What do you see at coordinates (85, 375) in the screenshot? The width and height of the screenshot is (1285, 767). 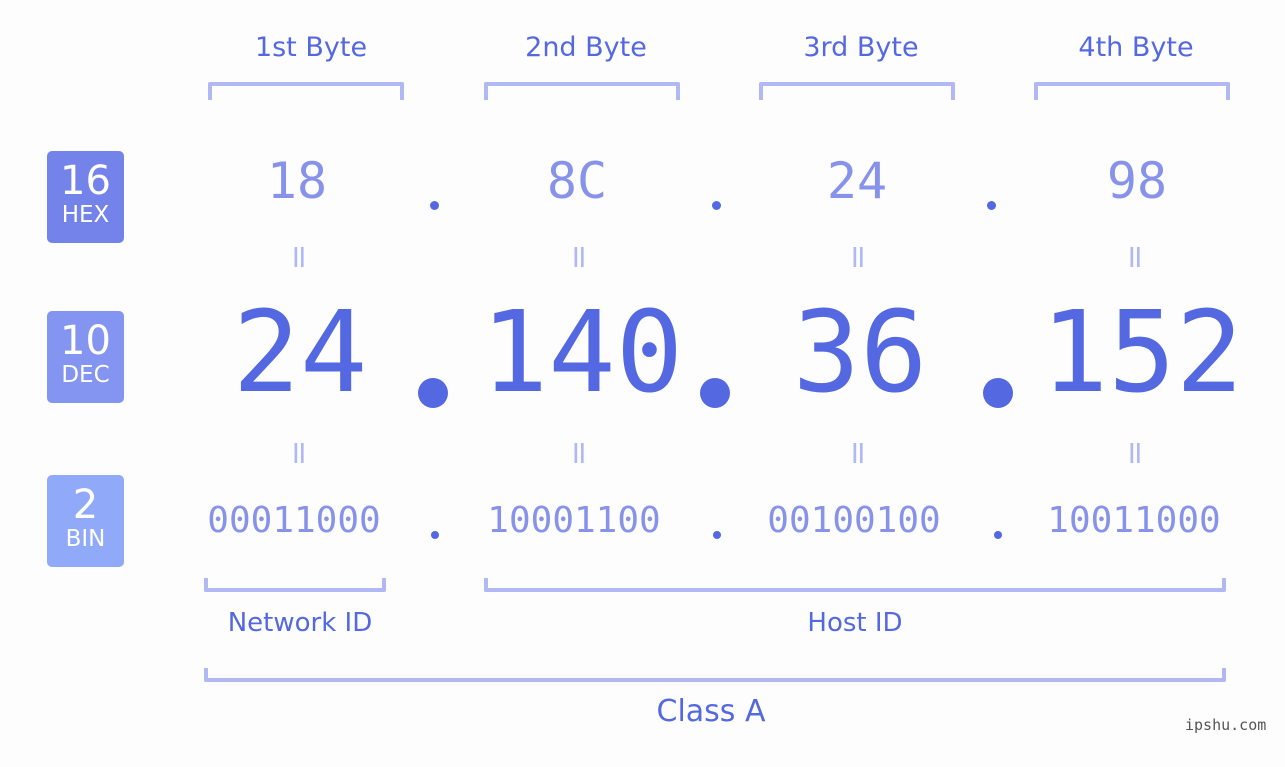 I see `dec-label: DEC` at bounding box center [85, 375].